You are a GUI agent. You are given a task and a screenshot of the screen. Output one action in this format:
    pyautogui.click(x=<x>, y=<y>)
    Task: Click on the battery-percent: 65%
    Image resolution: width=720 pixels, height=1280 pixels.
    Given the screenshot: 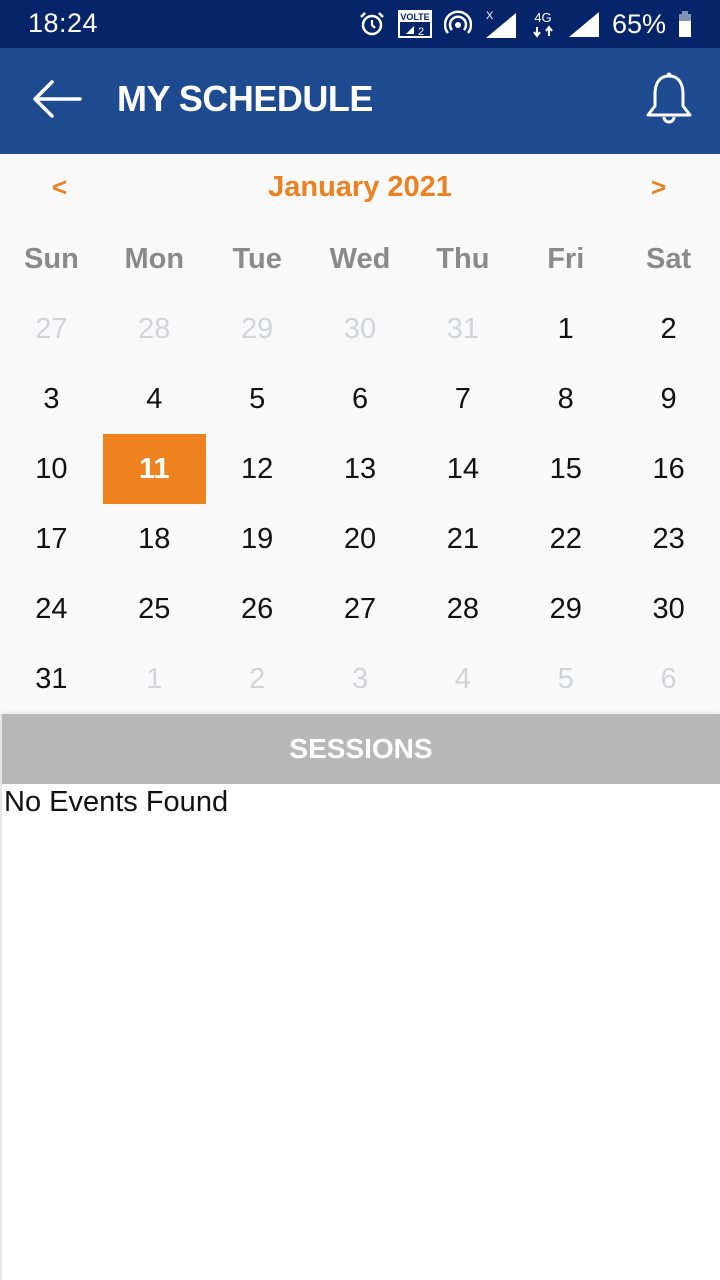 What is the action you would take?
    pyautogui.click(x=638, y=23)
    